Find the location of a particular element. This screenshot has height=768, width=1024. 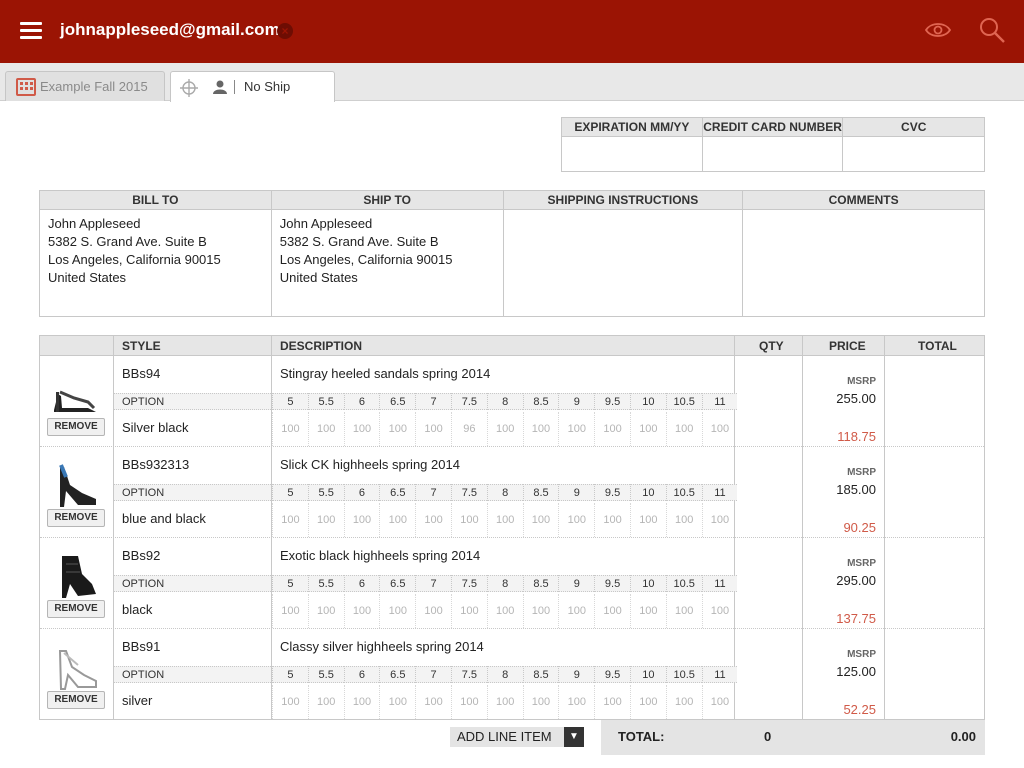

cvc-field is located at coordinates (913, 154).